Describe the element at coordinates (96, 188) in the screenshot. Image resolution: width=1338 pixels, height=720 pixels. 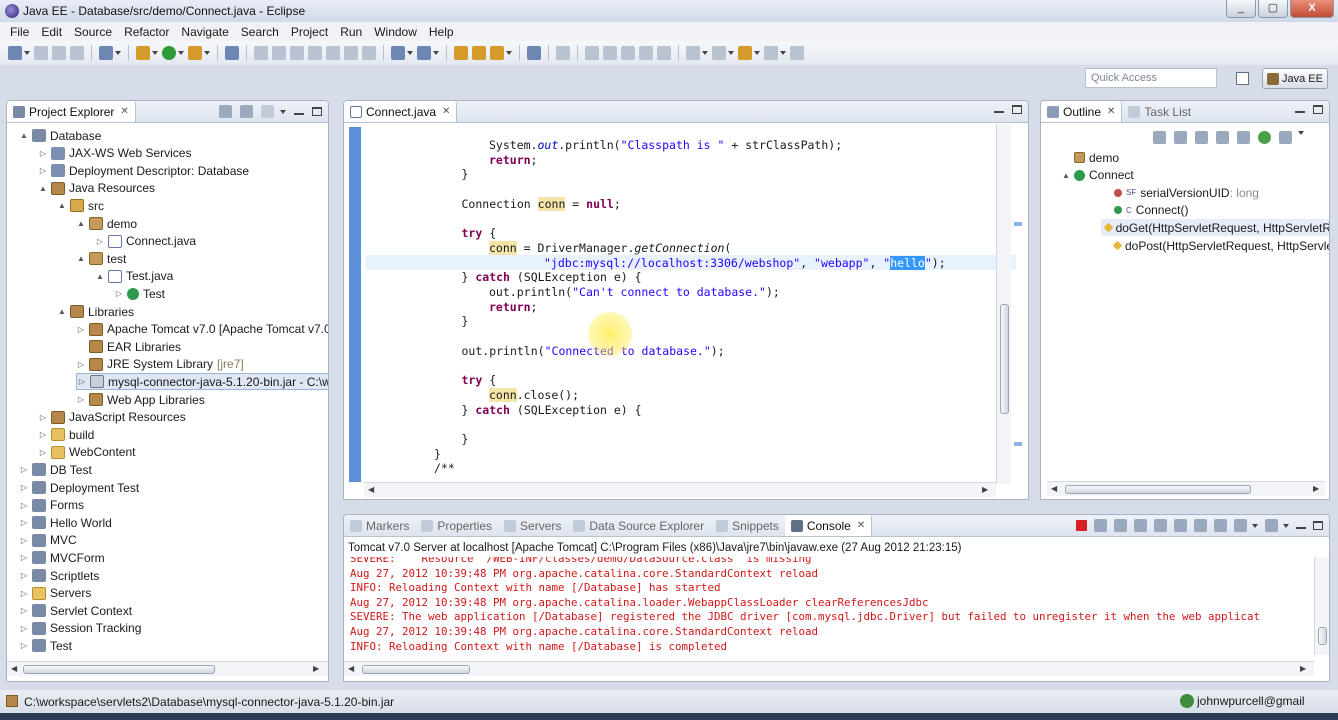
I see `tree-item: ▲ Java Resources` at that location.